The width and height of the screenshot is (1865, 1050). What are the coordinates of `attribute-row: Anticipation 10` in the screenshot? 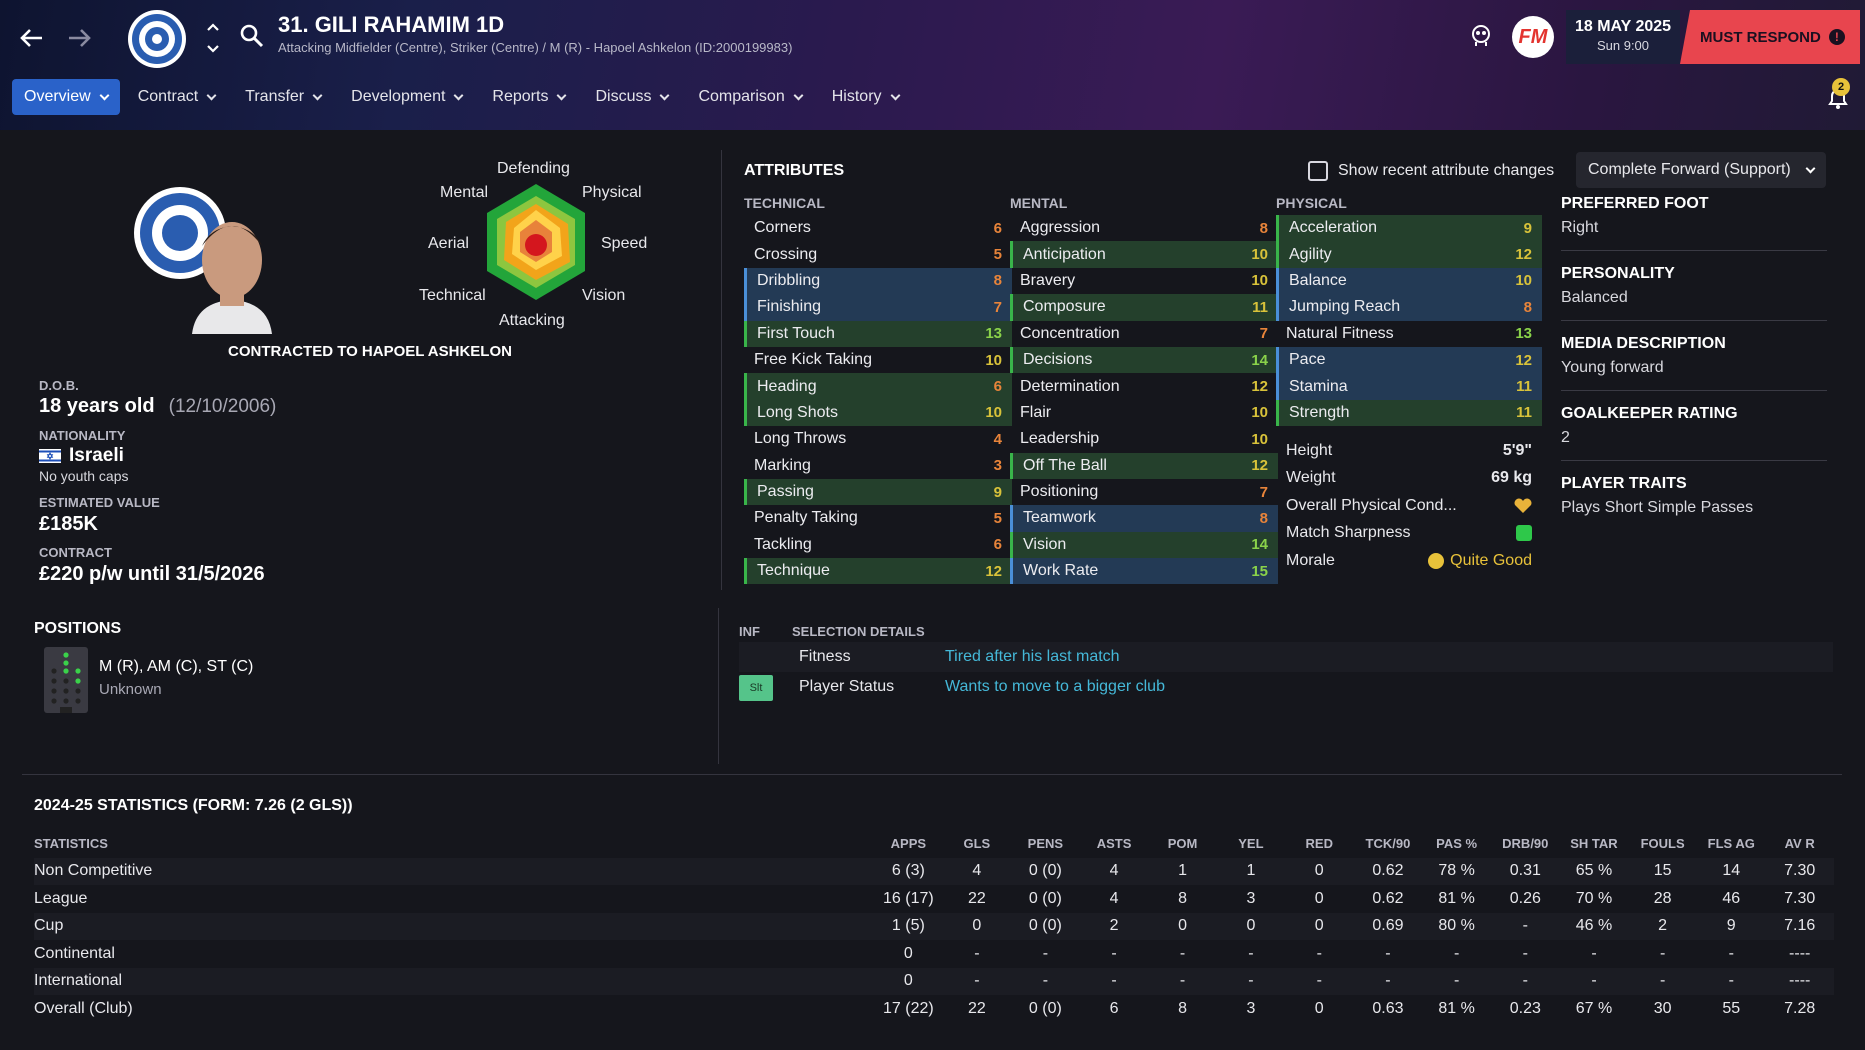 It's located at (1144, 254).